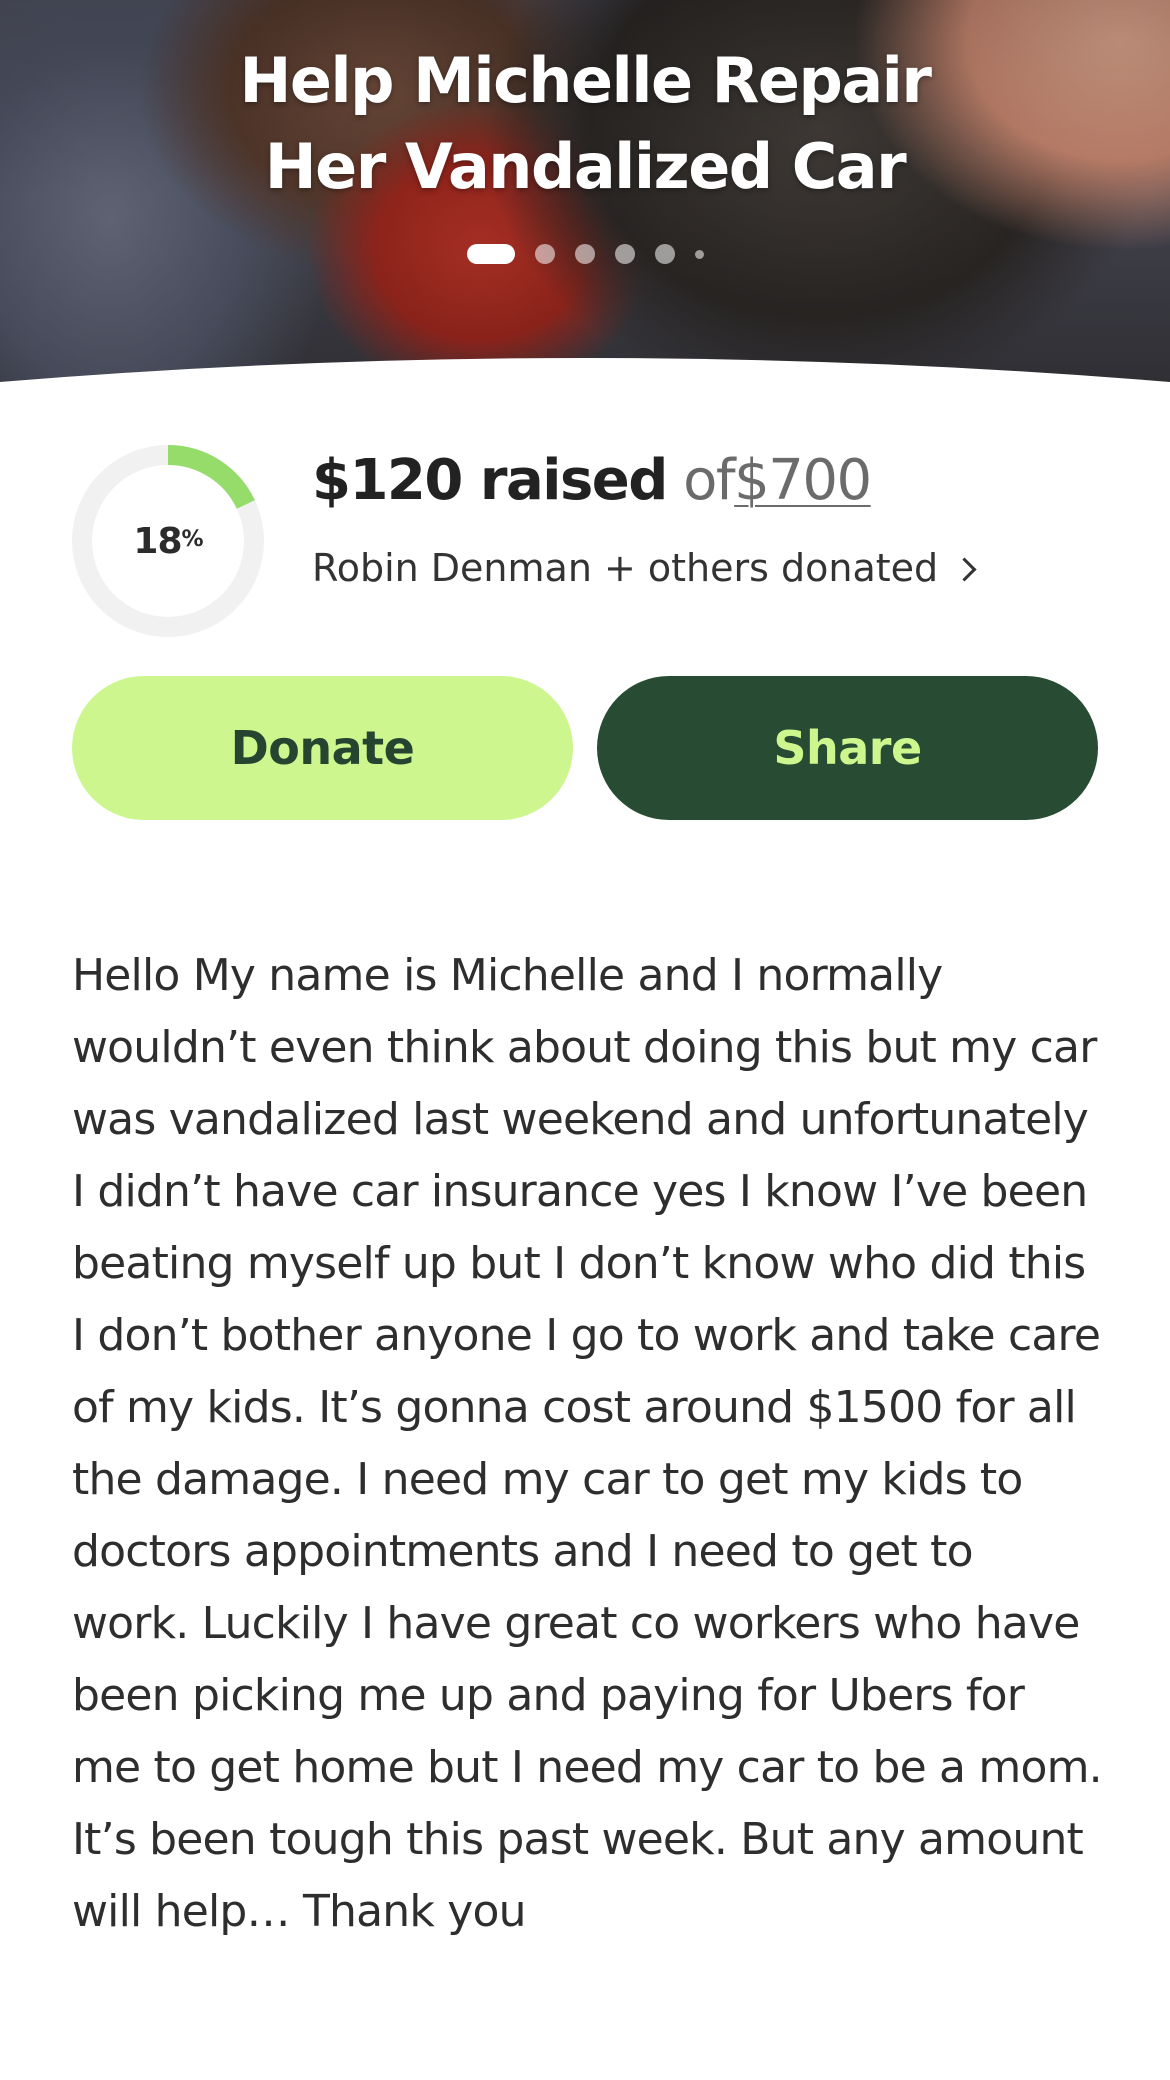 The height and width of the screenshot is (2080, 1170). What do you see at coordinates (847, 748) in the screenshot?
I see `share-button: Share` at bounding box center [847, 748].